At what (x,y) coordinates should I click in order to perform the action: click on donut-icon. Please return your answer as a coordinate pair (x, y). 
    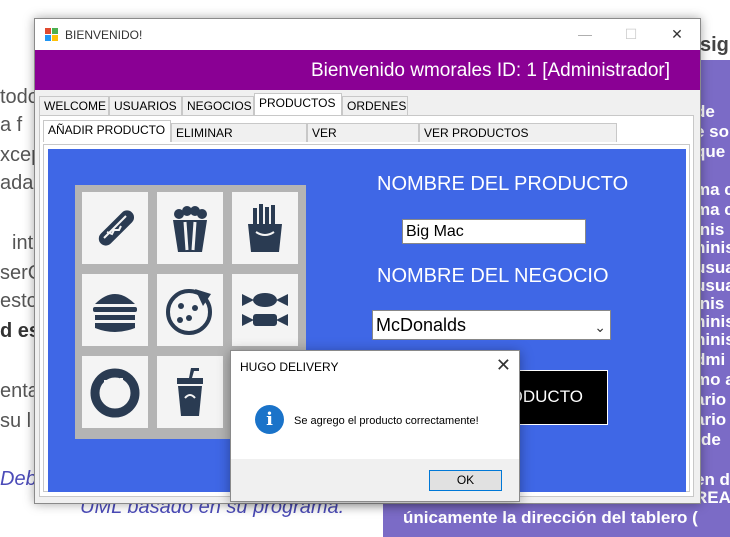
    Looking at the image, I should click on (115, 392).